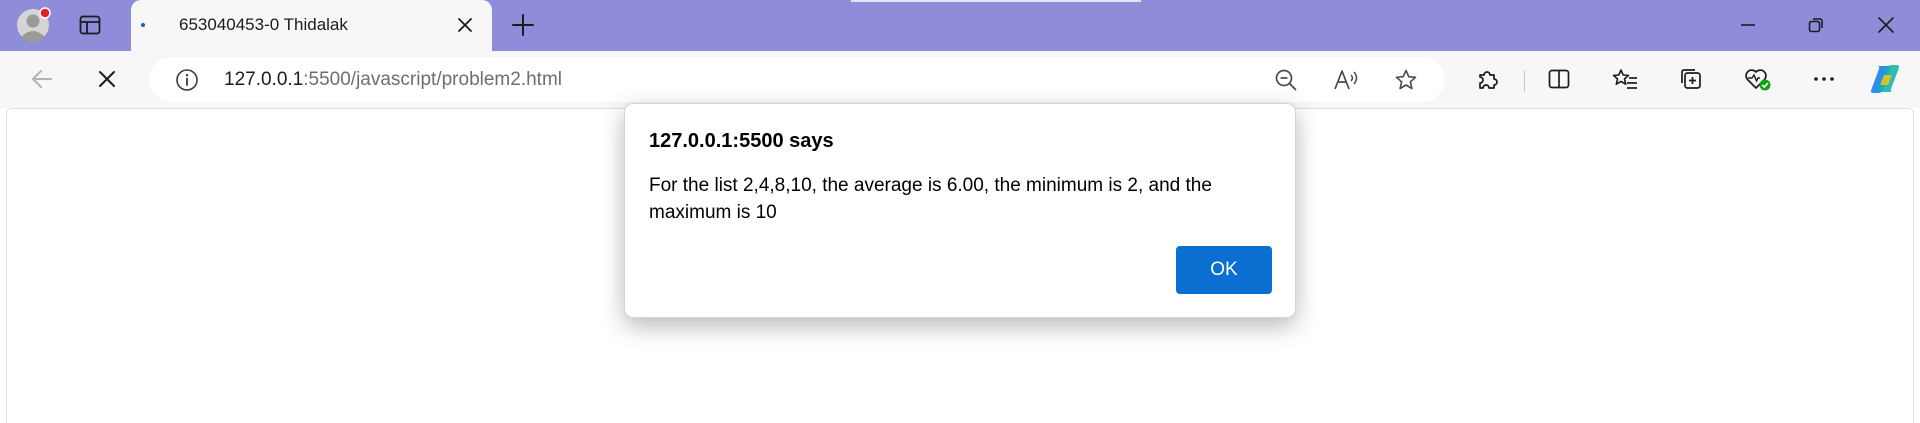 The image size is (1920, 423). I want to click on minimize-icon, so click(1748, 25).